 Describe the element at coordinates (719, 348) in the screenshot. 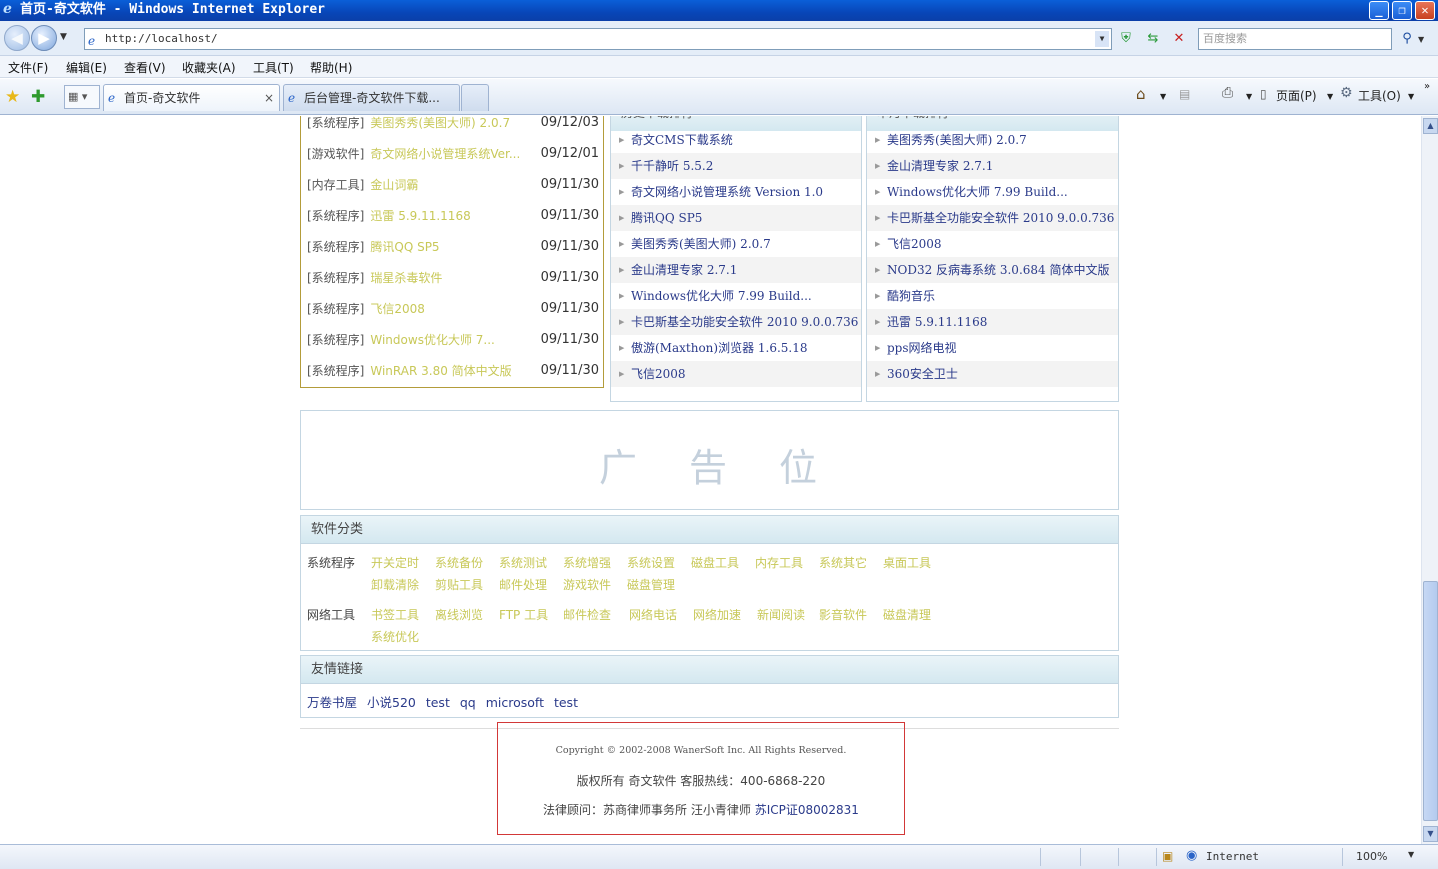

I see `ranking-item-label: 傲游(Maxthon)浏览器 1.6.5.18` at that location.